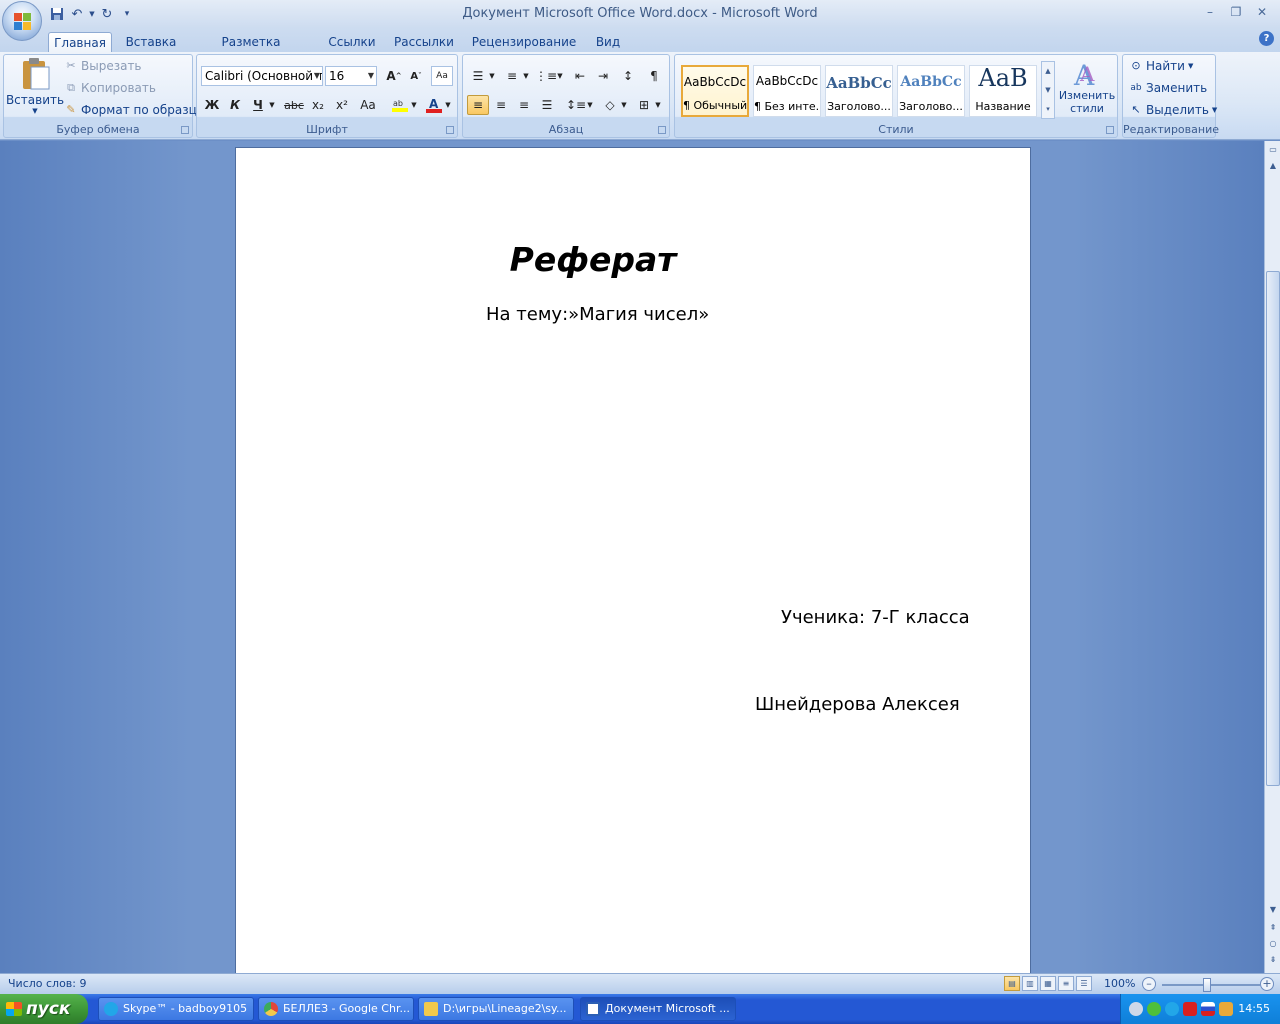 This screenshot has height=1024, width=1280. I want to click on font-launcher-icon, so click(450, 130).